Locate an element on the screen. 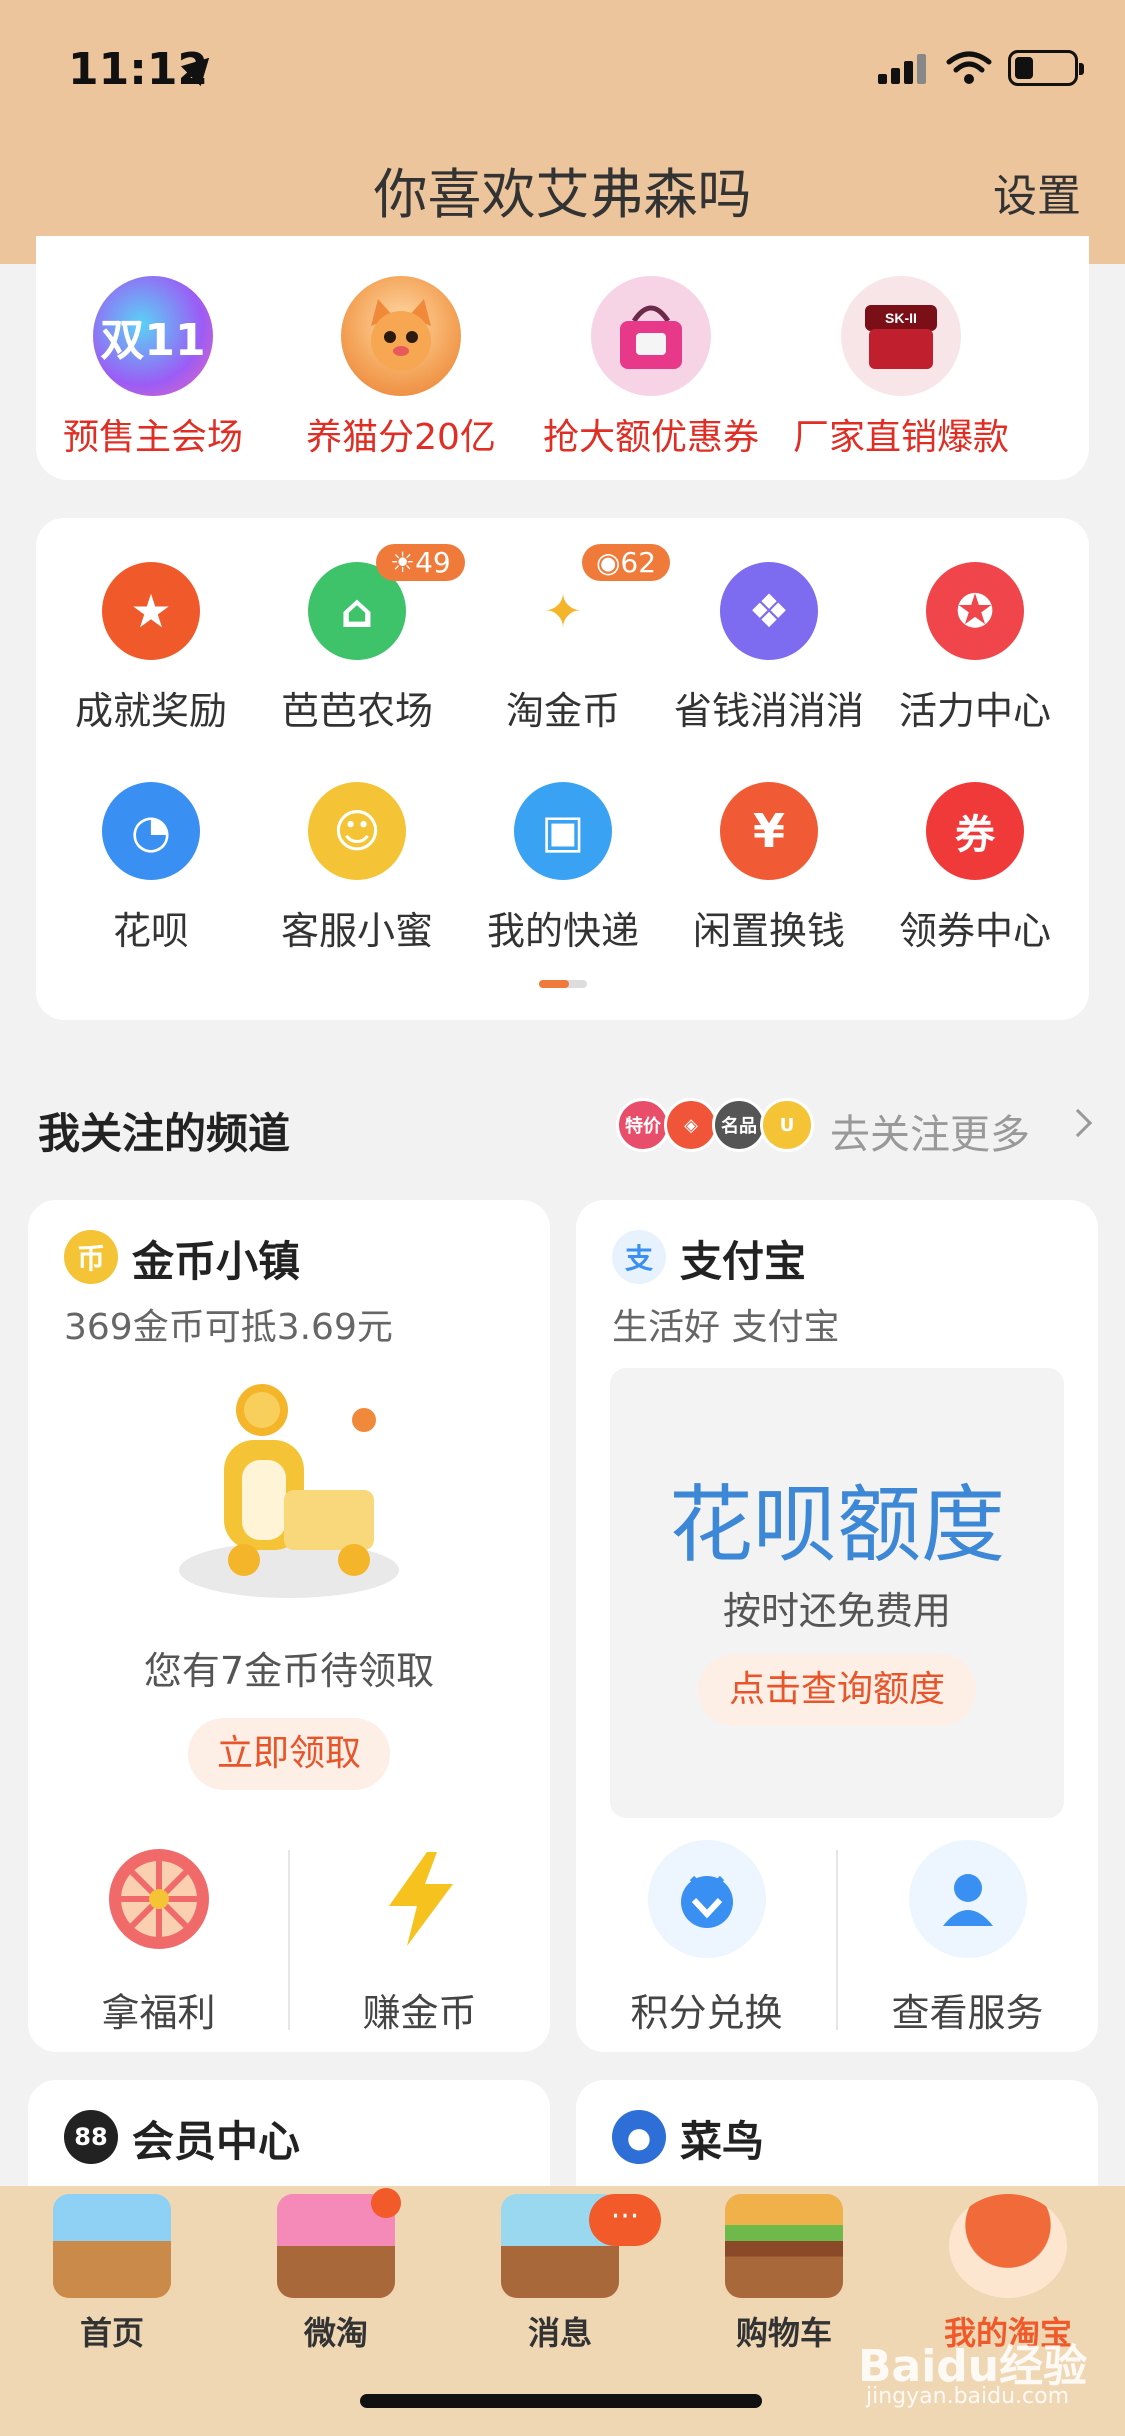 This screenshot has height=2436, width=1125. promo-item-cat: 养猫分20亿 is located at coordinates (401, 368).